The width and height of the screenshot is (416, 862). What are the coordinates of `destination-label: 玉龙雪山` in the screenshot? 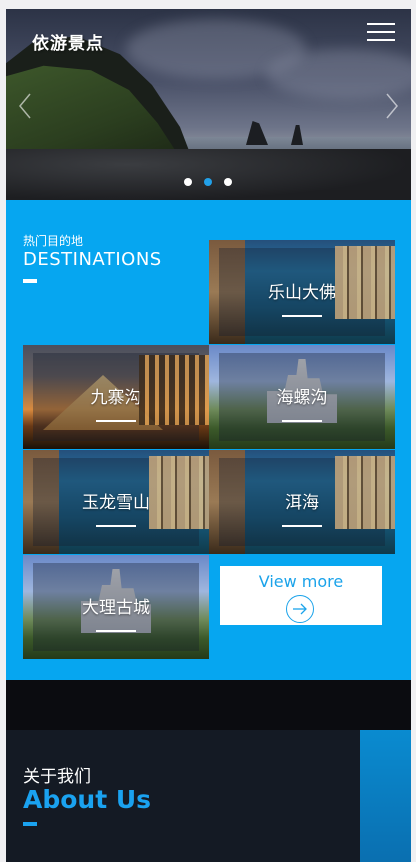 It's located at (116, 503).